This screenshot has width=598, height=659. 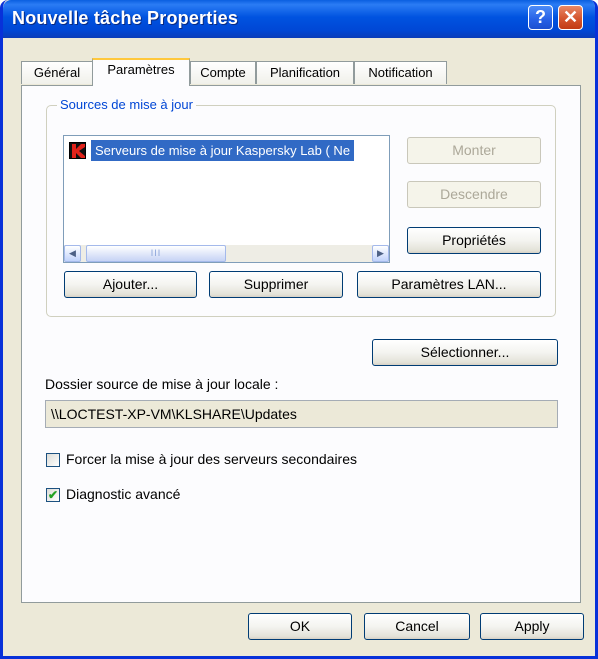 I want to click on advanced-diagnostics-label: Diagnostic avancé, so click(x=123, y=494).